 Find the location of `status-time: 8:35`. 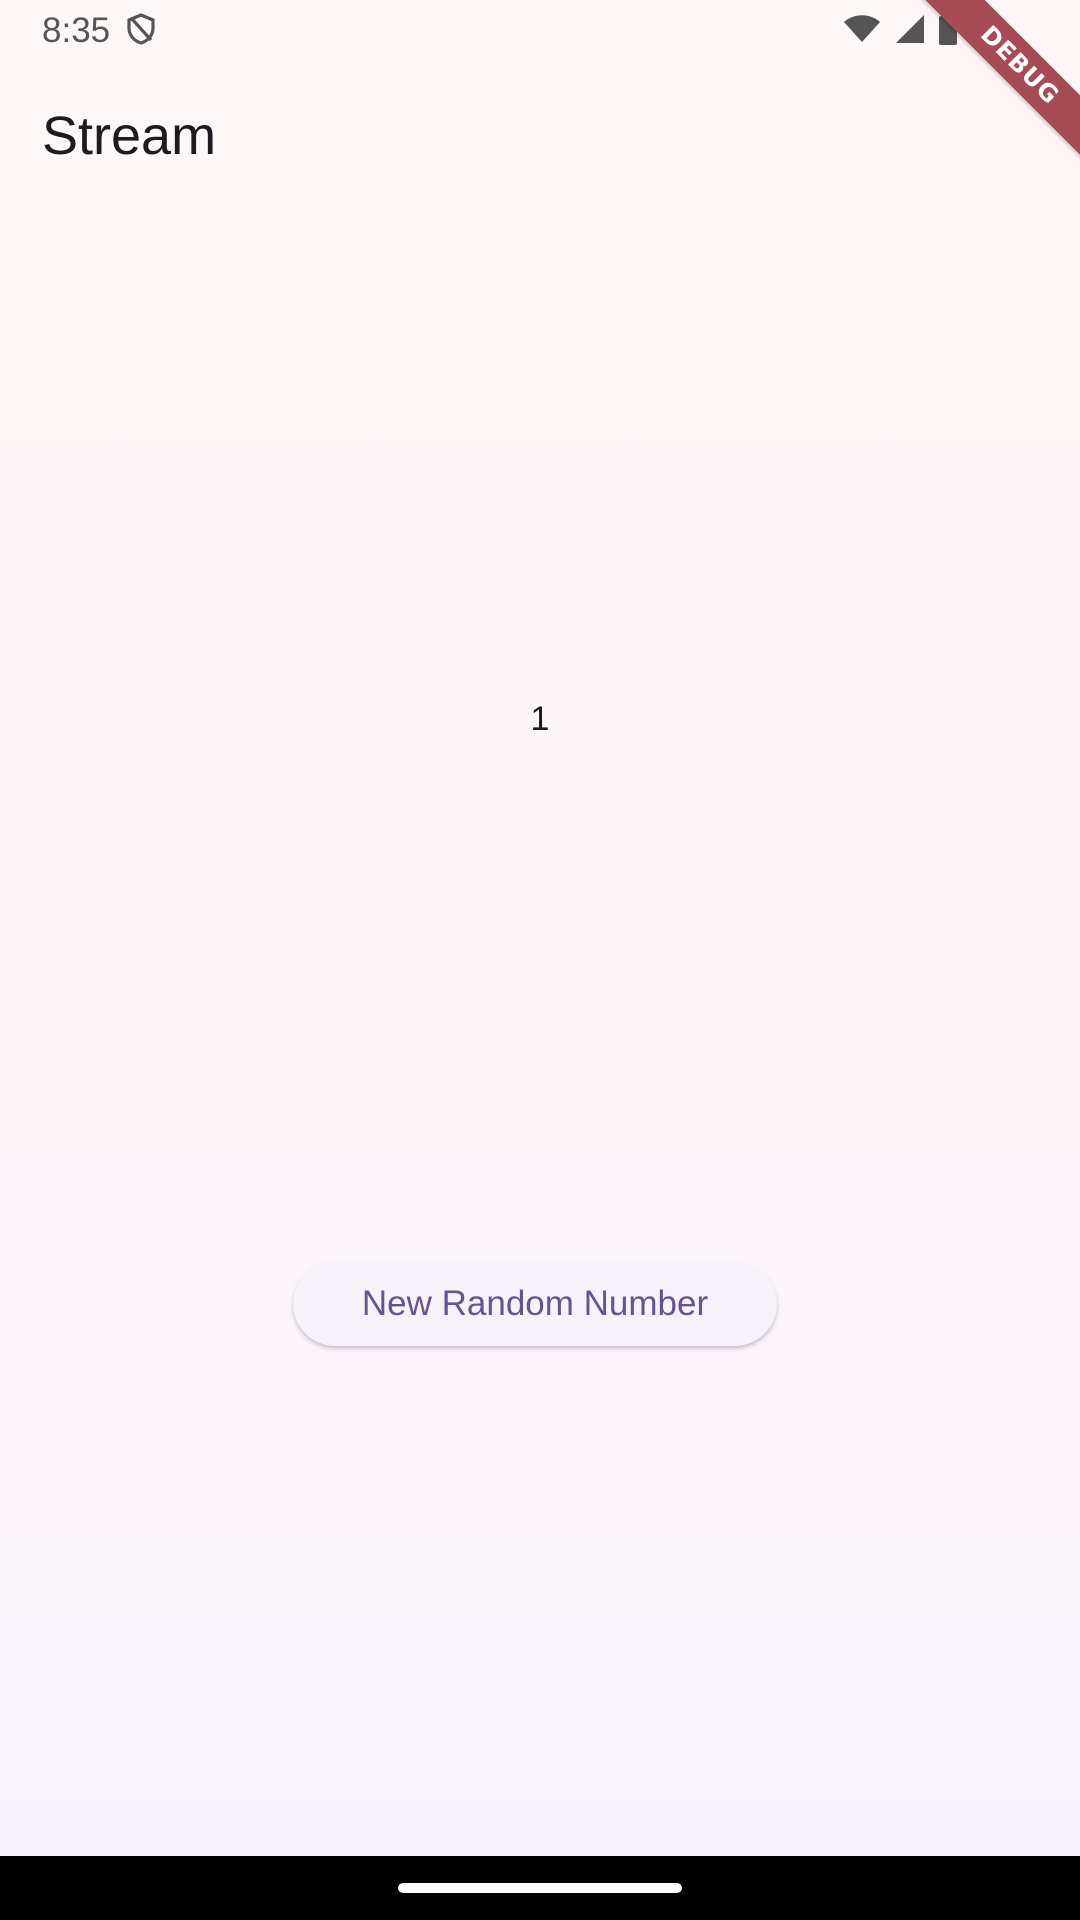

status-time: 8:35 is located at coordinates (76, 30).